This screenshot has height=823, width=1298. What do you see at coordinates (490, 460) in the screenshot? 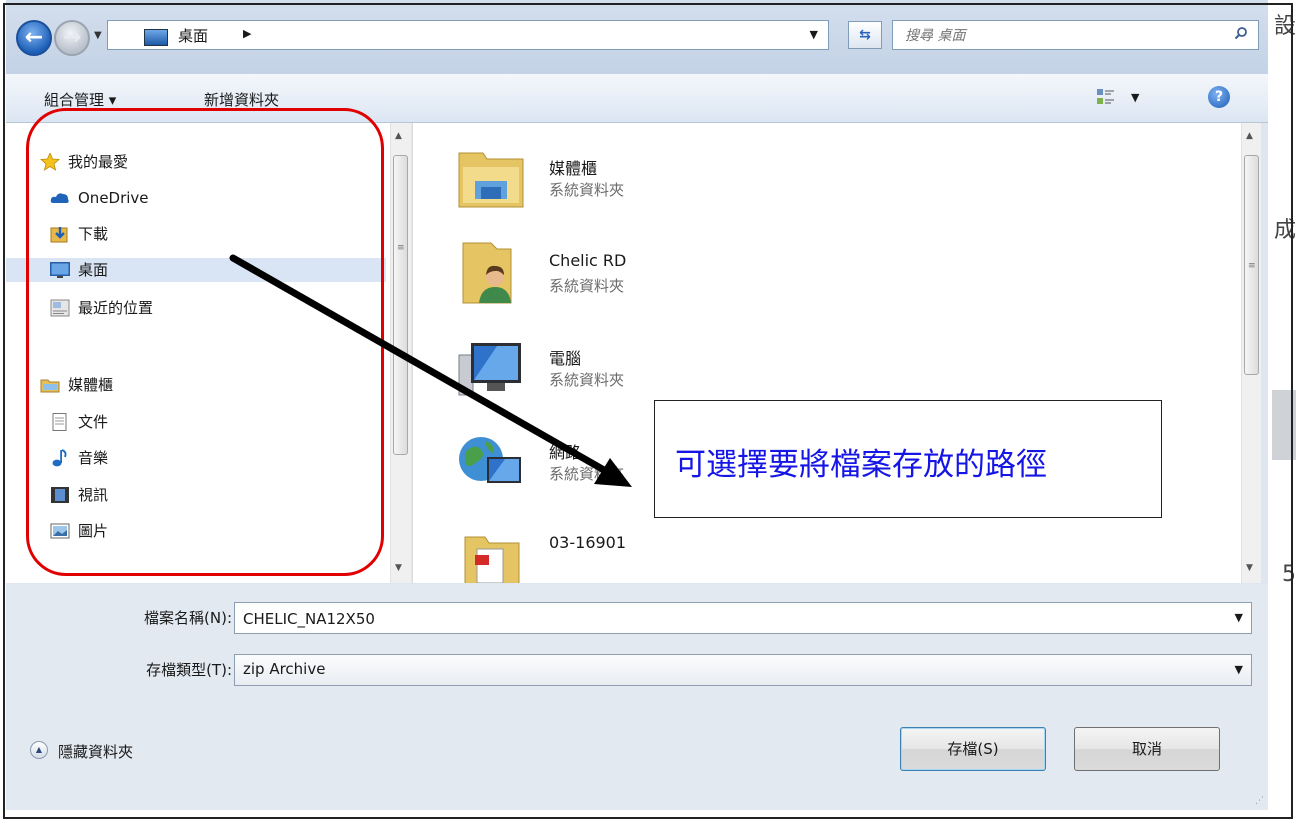
I see `network-icon` at bounding box center [490, 460].